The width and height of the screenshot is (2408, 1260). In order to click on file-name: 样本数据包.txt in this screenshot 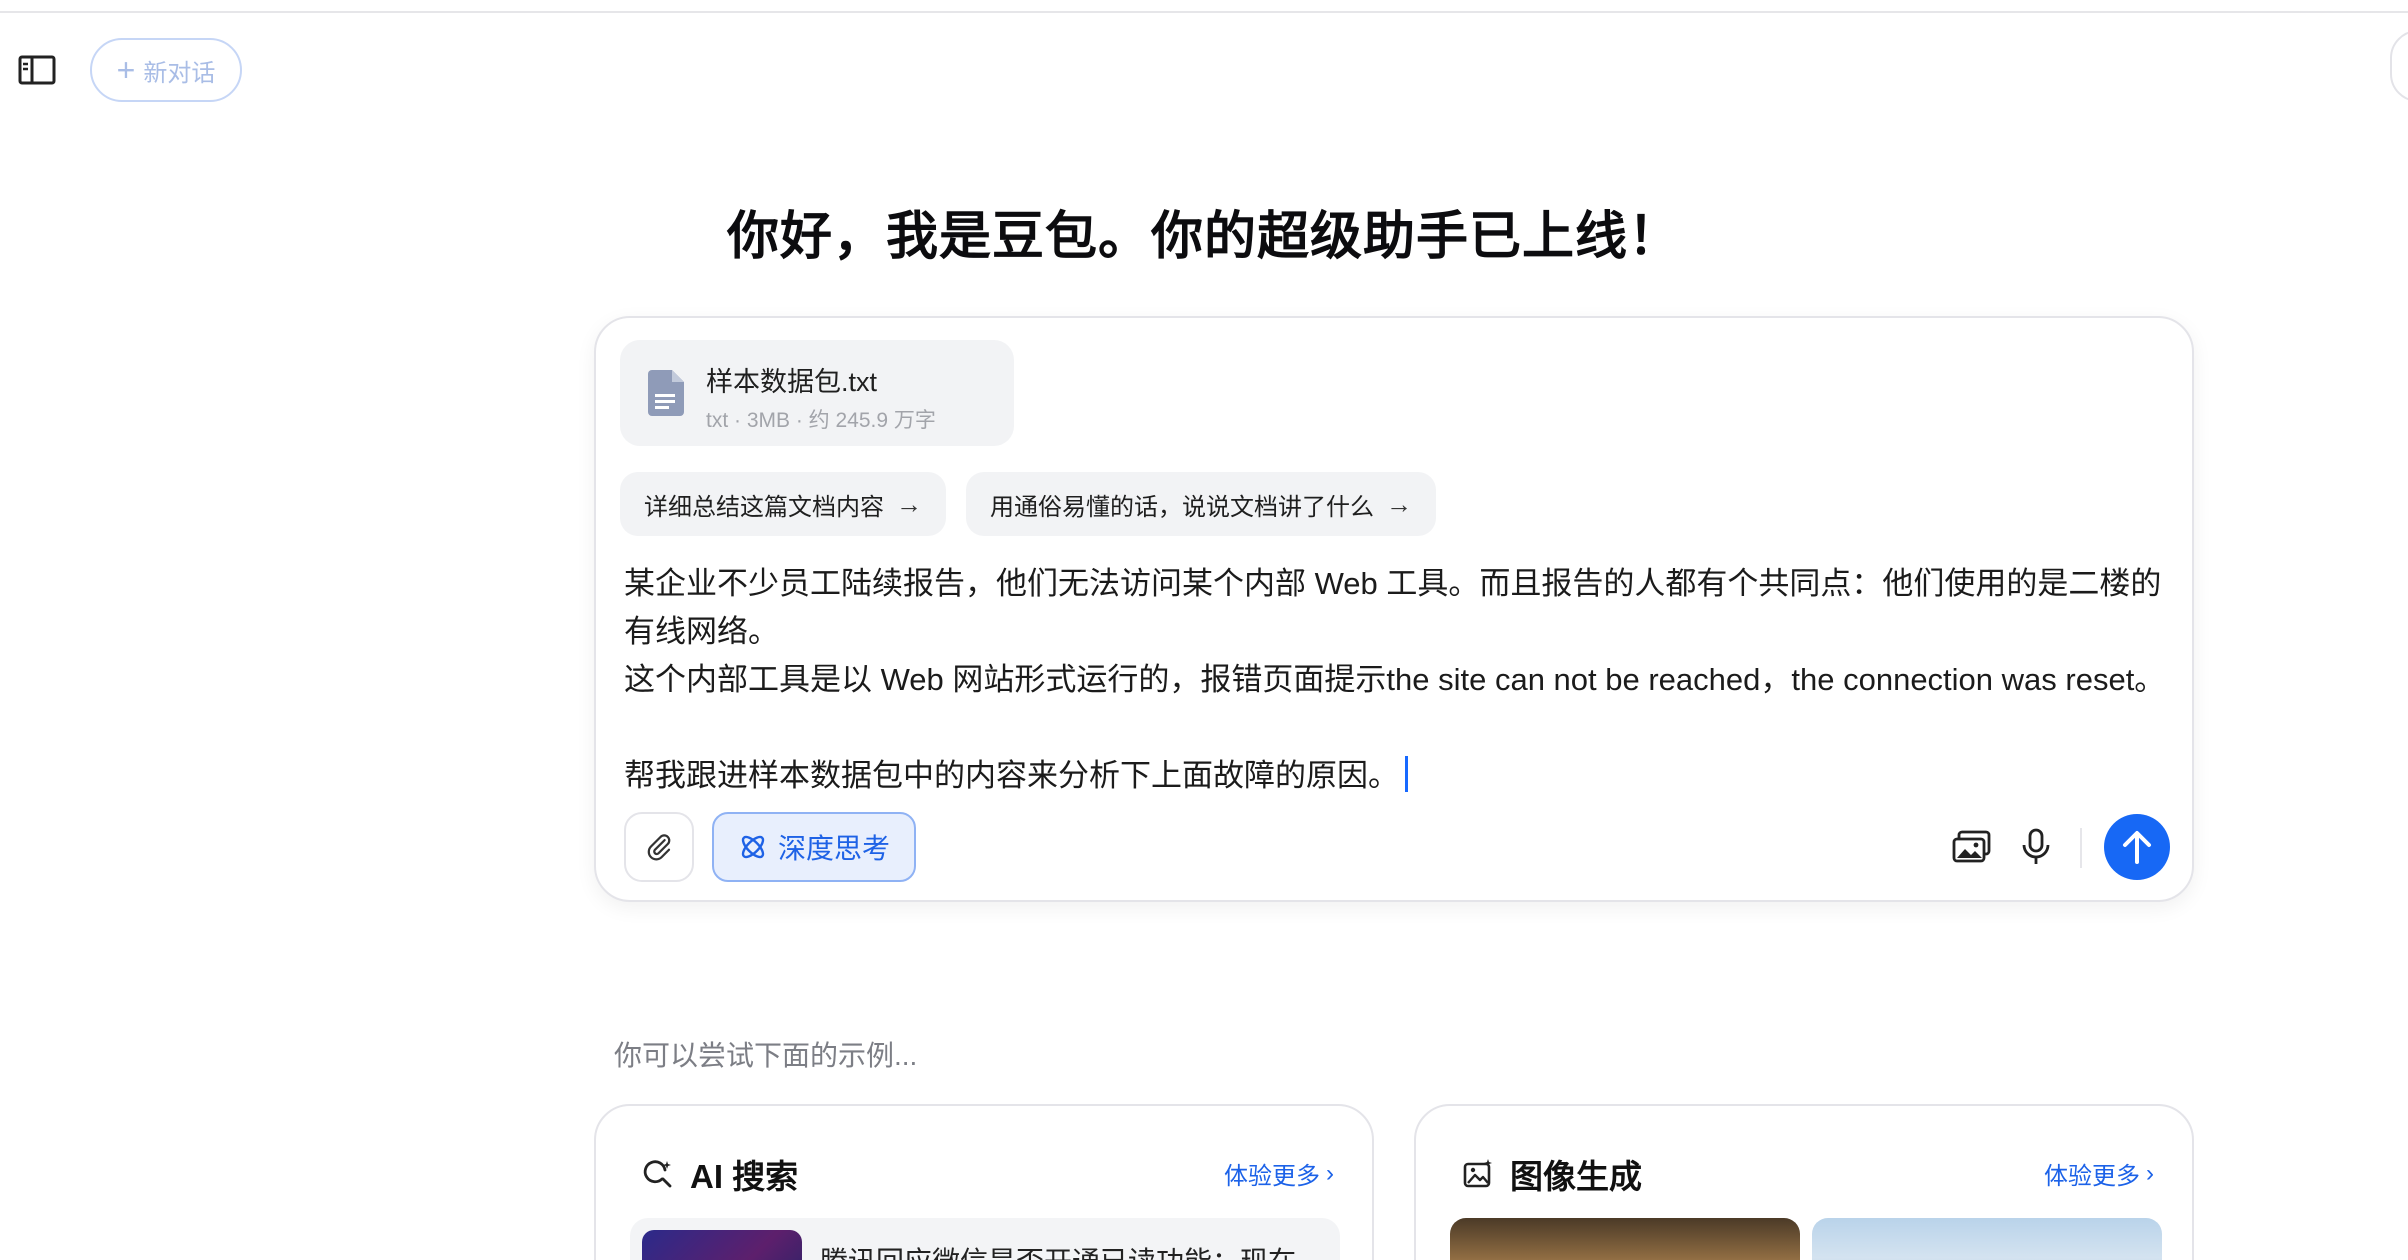, I will do `click(792, 382)`.